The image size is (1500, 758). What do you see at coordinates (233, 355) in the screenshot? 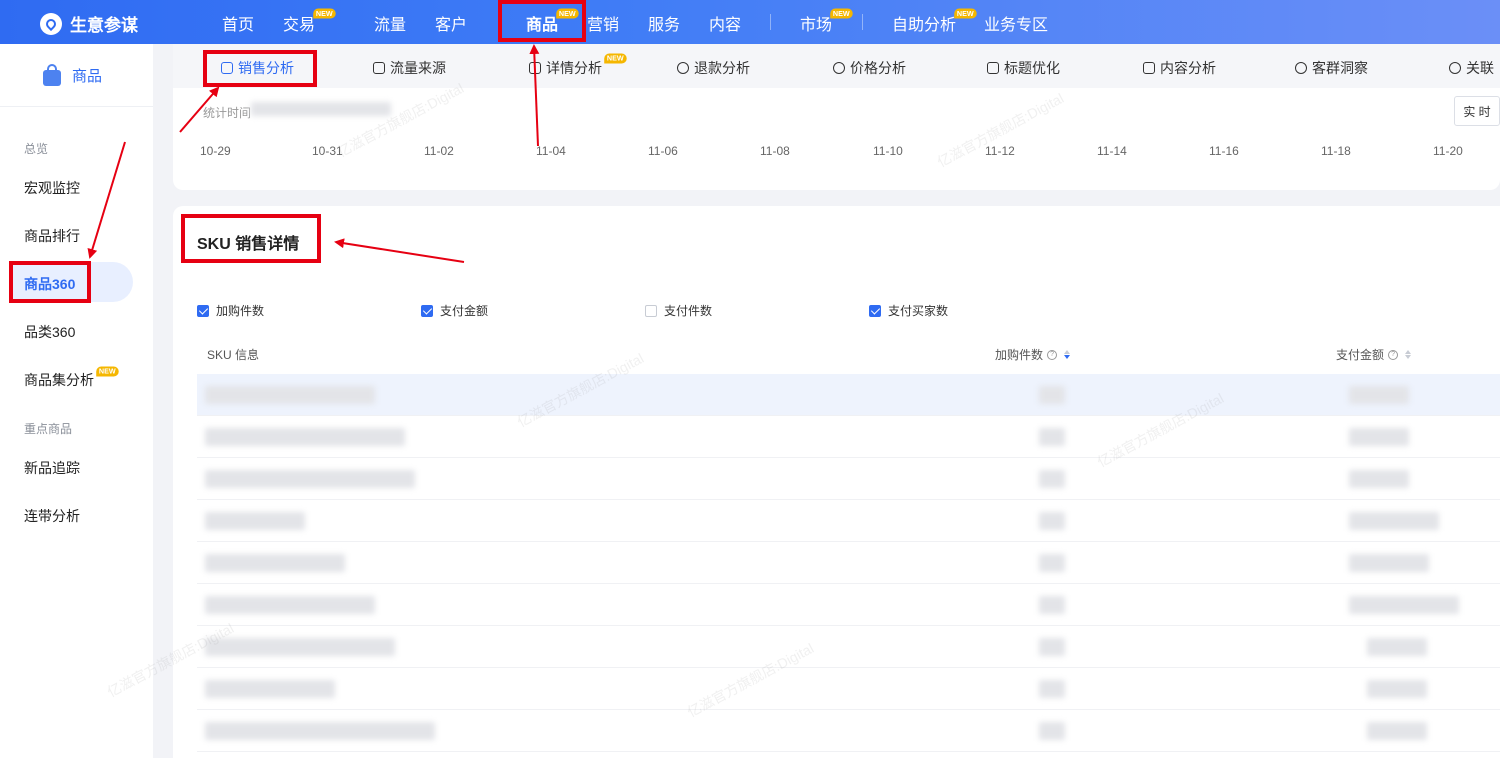
I see `column-header-sku-info: SKU 信息` at bounding box center [233, 355].